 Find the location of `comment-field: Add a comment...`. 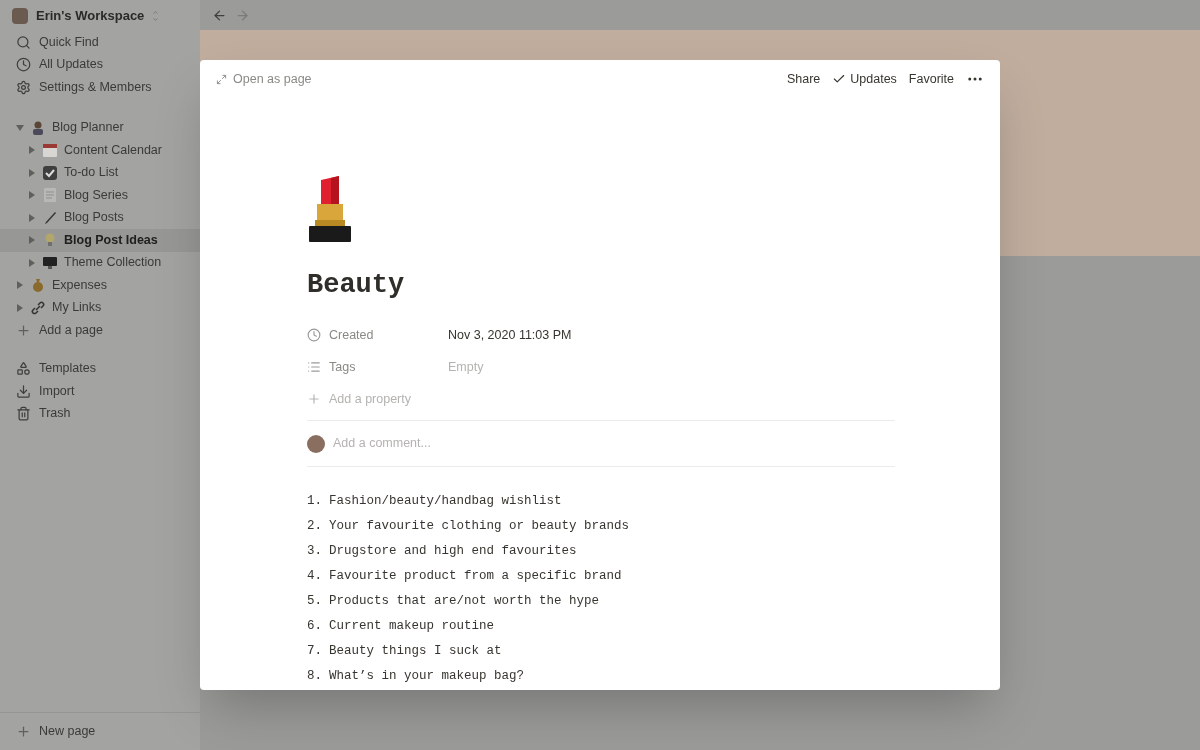

comment-field: Add a comment... is located at coordinates (614, 443).